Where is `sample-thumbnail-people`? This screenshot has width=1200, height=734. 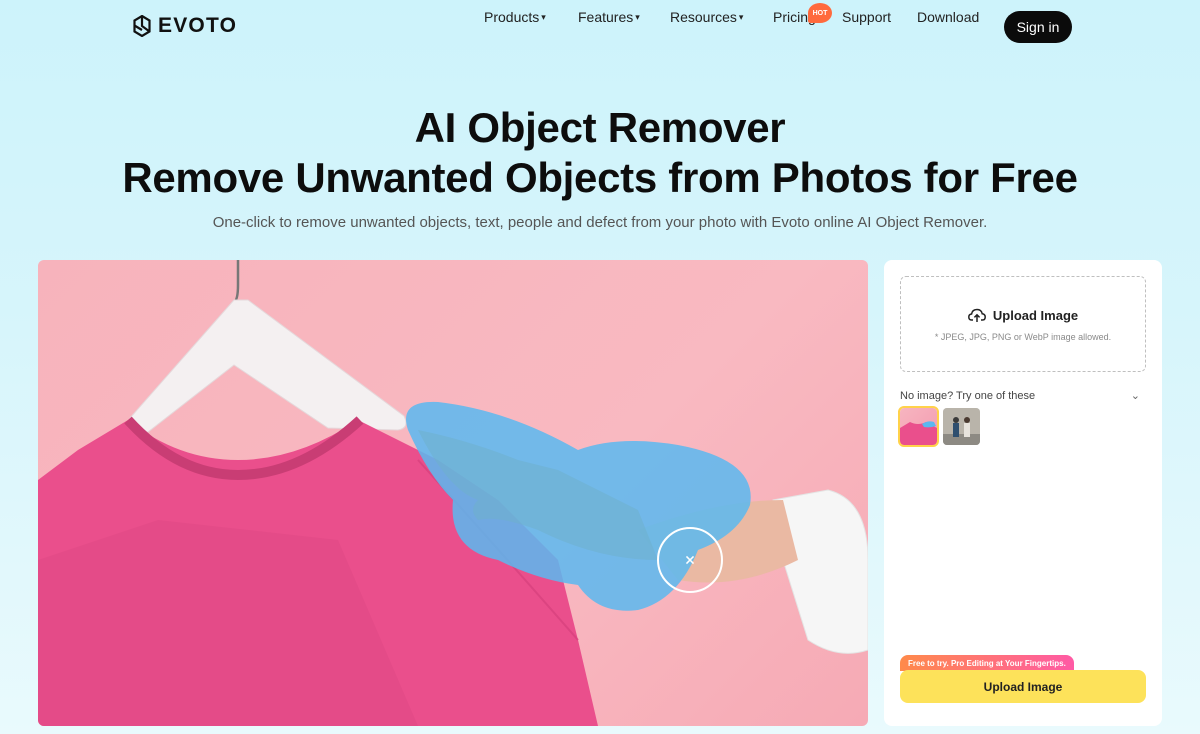
sample-thumbnail-people is located at coordinates (961, 426).